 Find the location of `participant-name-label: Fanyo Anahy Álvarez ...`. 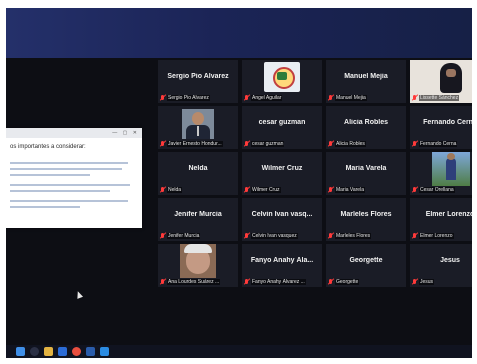

participant-name-label: Fanyo Anahy Álvarez ... is located at coordinates (278, 282).